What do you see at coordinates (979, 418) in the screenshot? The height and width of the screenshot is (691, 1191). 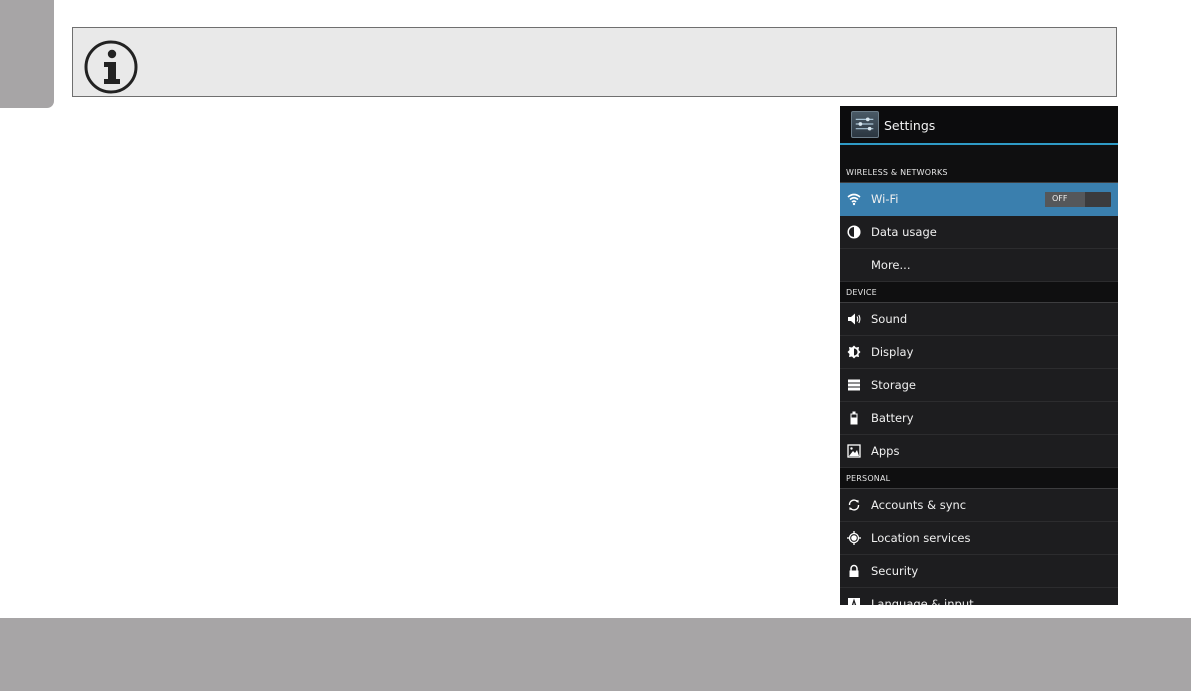 I see `settings-item-battery: Battery` at bounding box center [979, 418].